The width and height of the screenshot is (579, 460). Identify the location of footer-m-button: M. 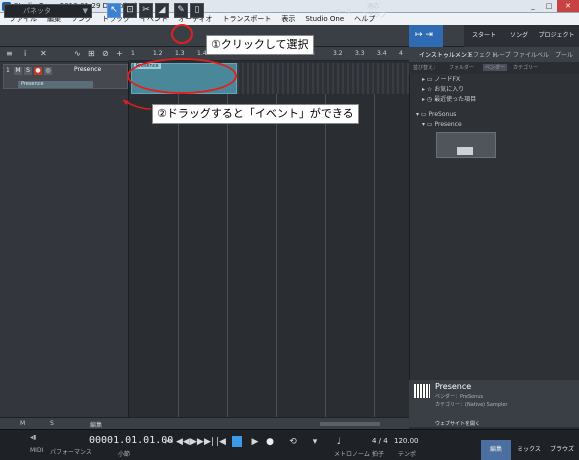
(22, 423).